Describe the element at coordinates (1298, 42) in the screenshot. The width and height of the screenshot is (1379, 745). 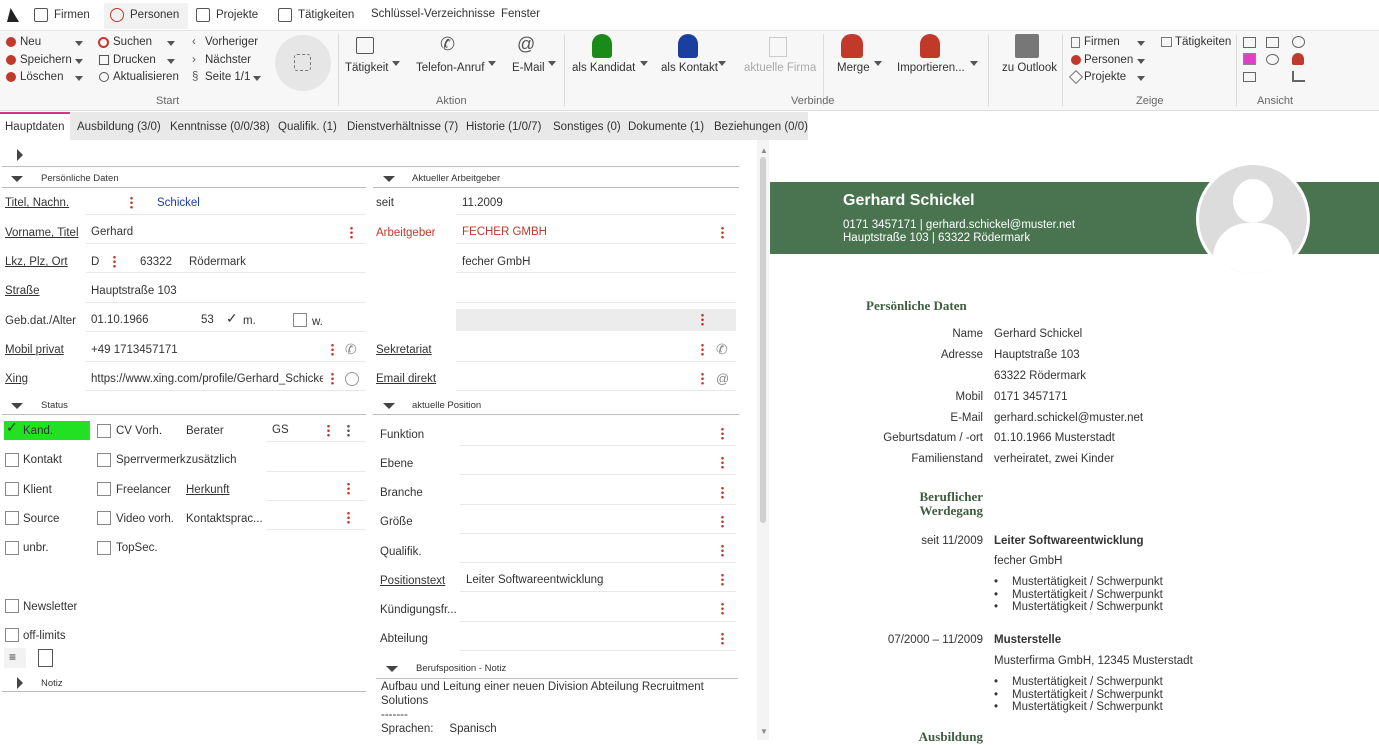
I see `eye-view-icon` at that location.